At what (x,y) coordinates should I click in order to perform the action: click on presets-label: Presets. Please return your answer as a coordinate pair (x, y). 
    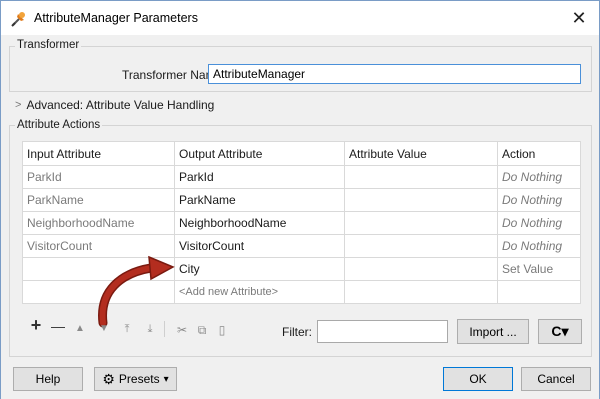
    Looking at the image, I should click on (139, 379).